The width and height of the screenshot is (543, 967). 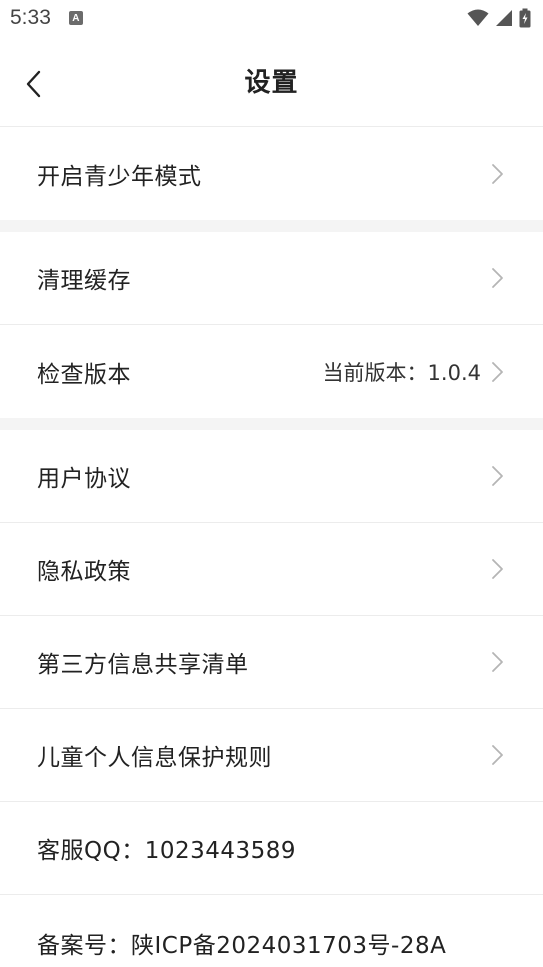 What do you see at coordinates (271, 278) in the screenshot?
I see `clear-cache-row: 清理缓存` at bounding box center [271, 278].